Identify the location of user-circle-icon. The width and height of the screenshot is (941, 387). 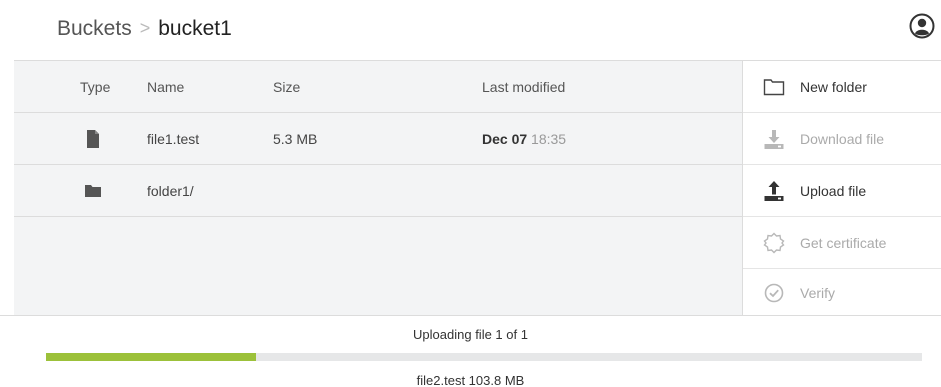
(922, 26).